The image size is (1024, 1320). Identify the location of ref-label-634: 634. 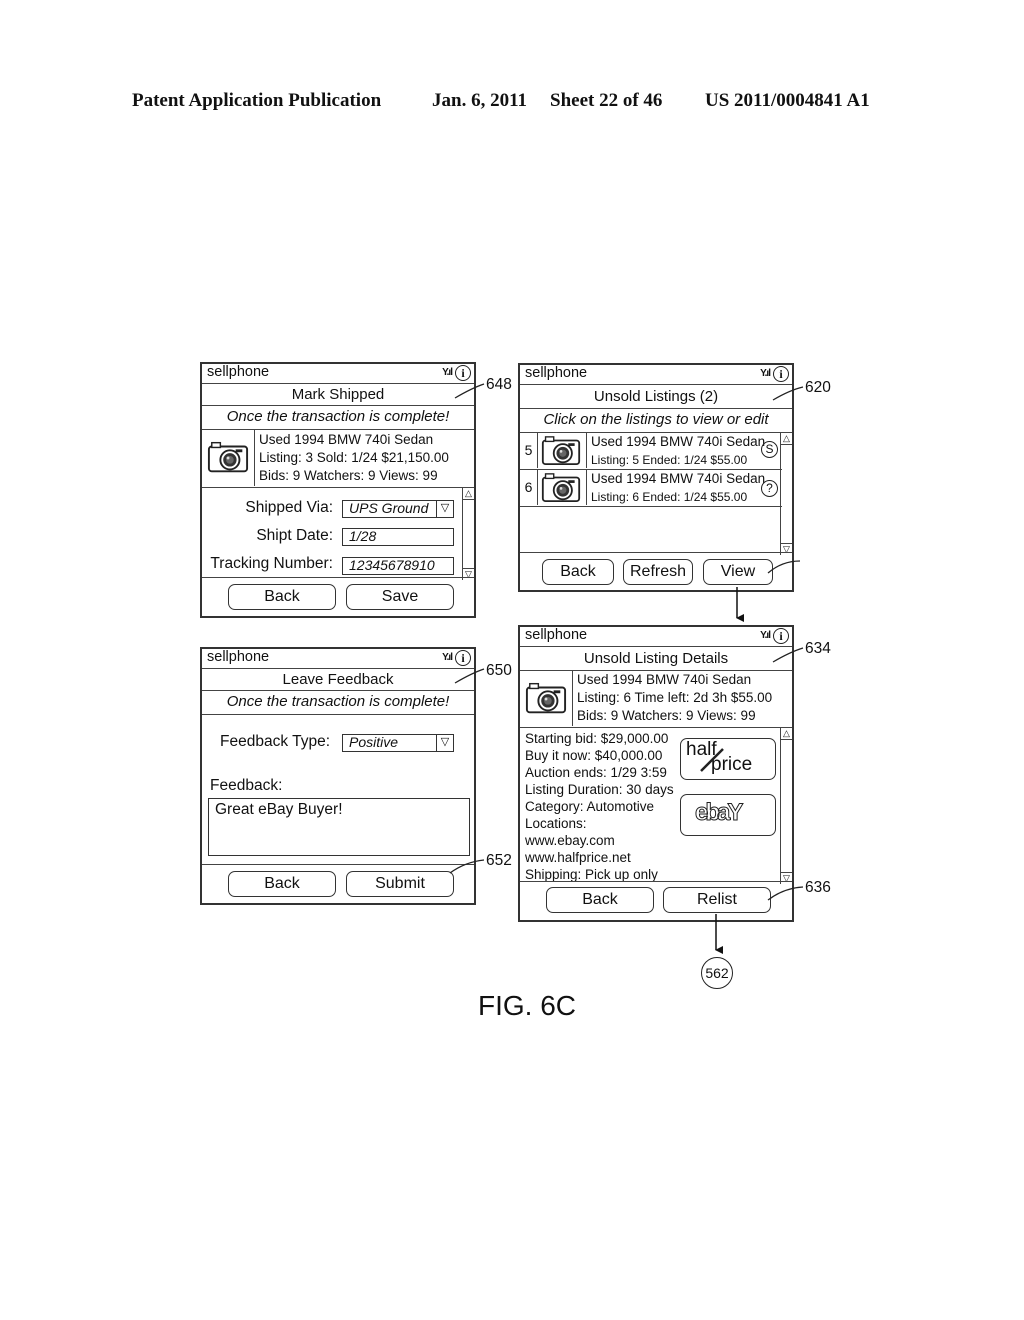
(818, 648).